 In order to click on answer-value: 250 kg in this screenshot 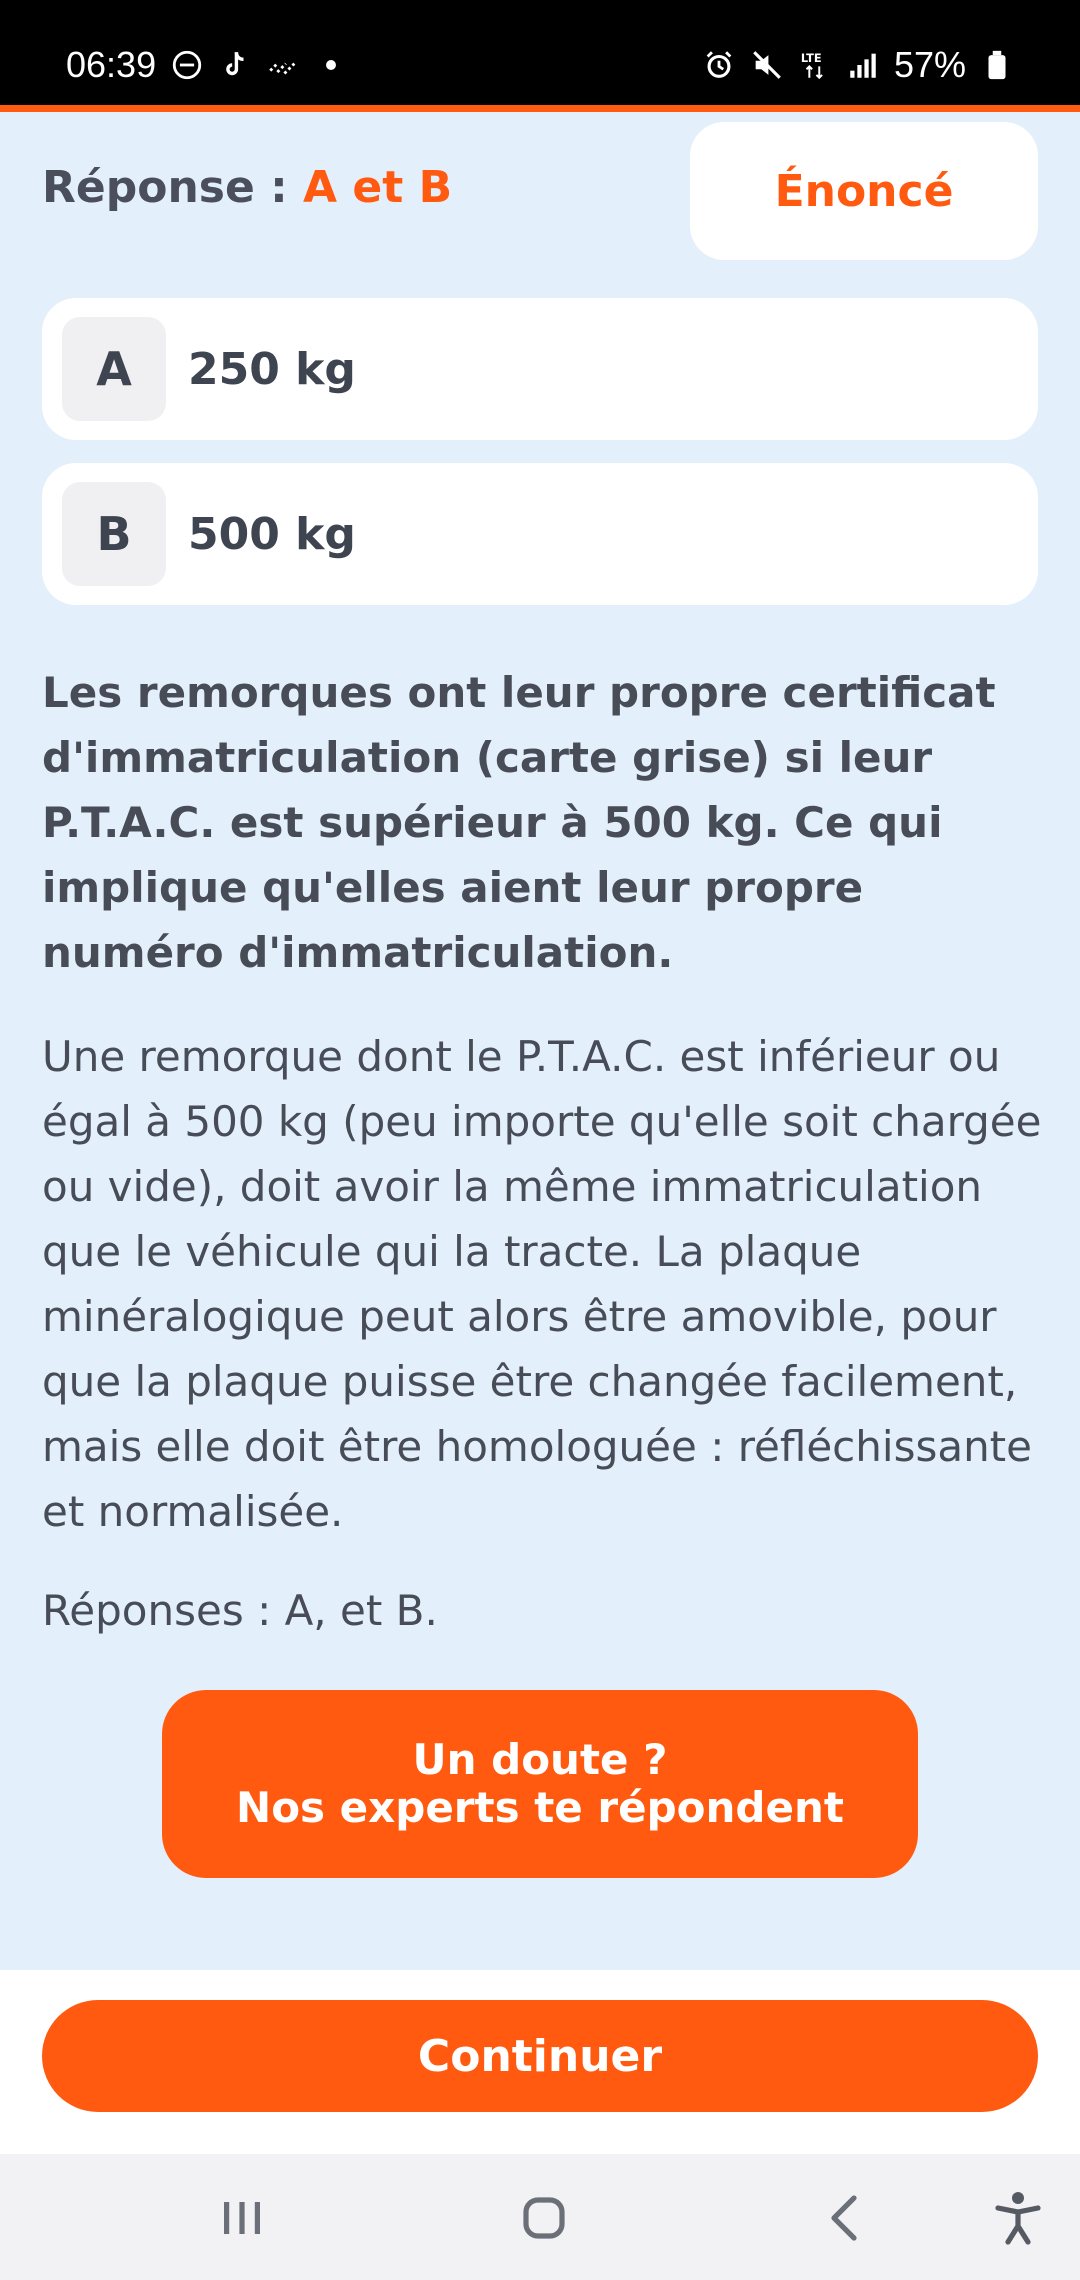, I will do `click(272, 369)`.